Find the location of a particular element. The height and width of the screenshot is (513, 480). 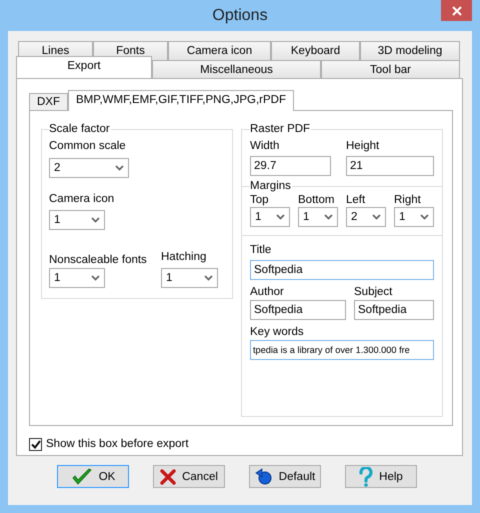

checkbox-label: Show this box before export is located at coordinates (117, 444).